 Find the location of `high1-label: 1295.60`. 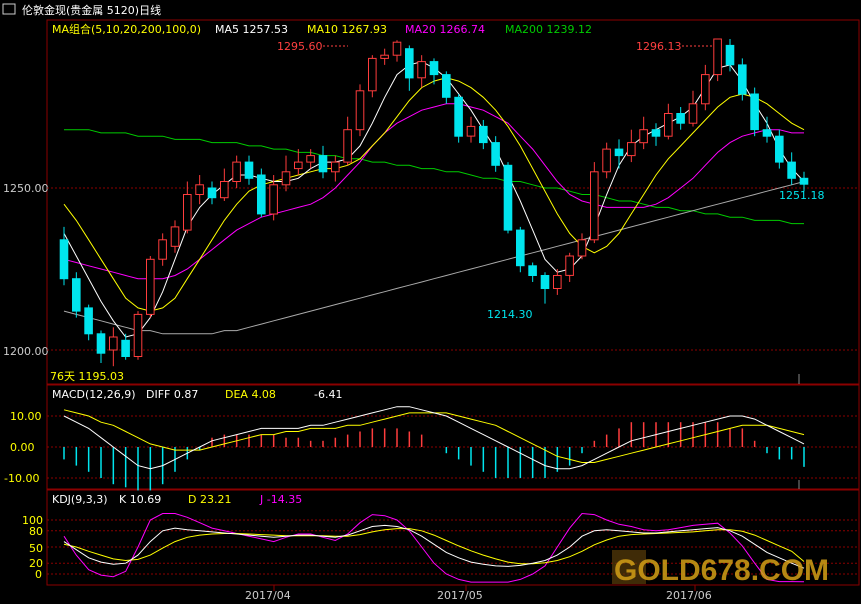

high1-label: 1295.60 is located at coordinates (300, 46).